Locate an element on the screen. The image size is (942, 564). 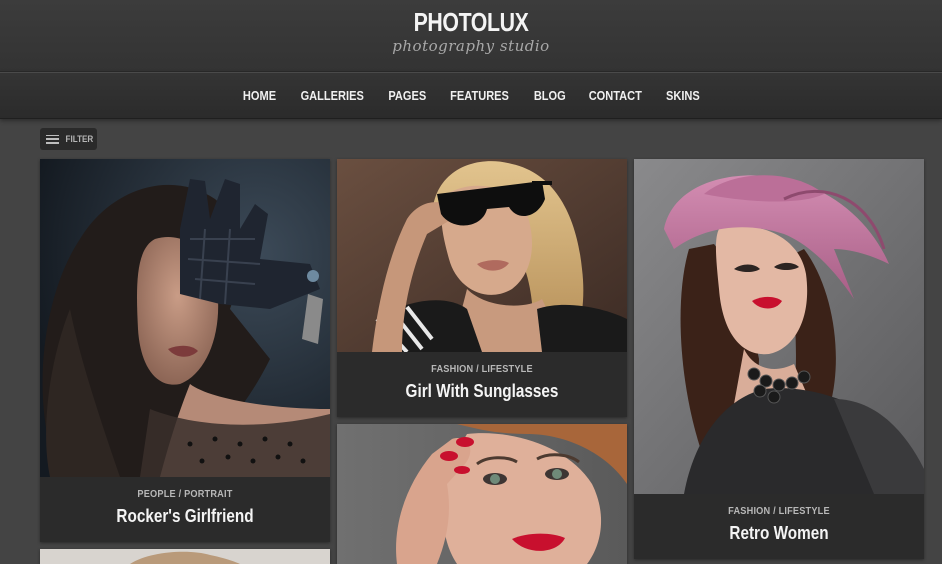
card-category: PEOPLE / PORTRAIT is located at coordinates (185, 494).